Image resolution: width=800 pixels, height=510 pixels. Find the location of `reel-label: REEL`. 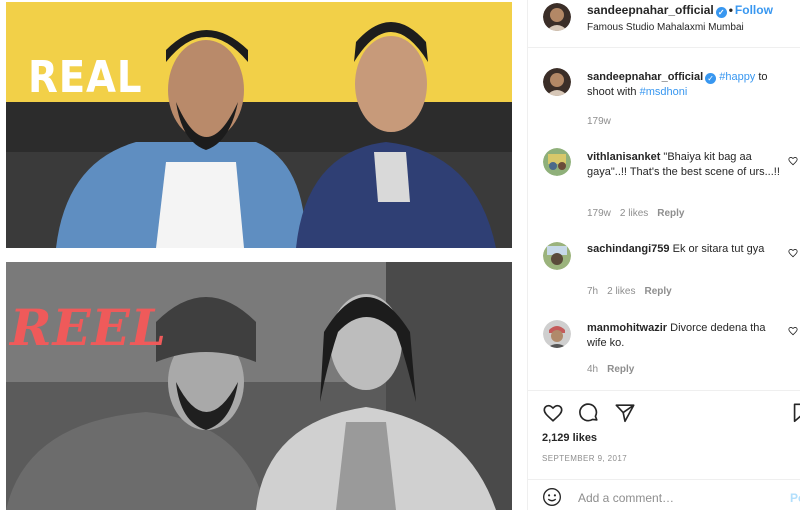

reel-label: REEL is located at coordinates (88, 327).